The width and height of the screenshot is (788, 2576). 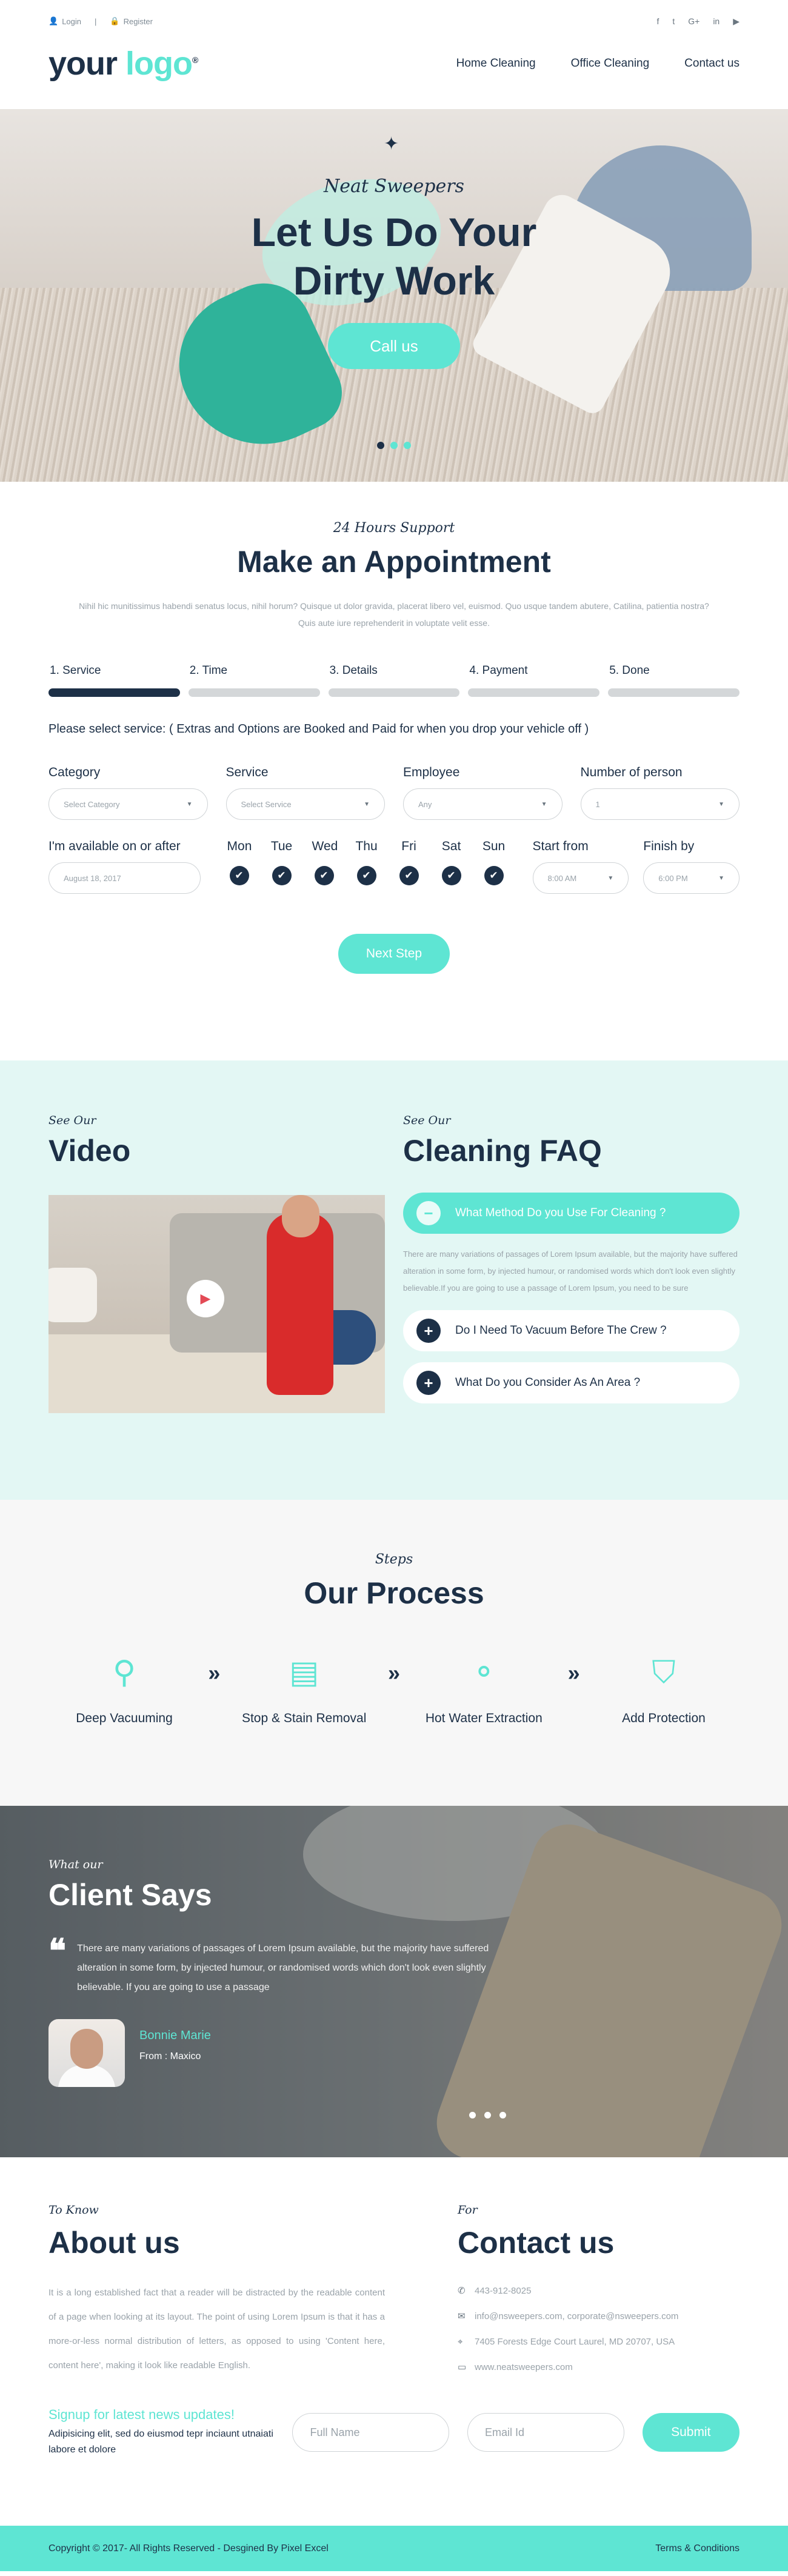 I want to click on step-time: 2. Time, so click(x=254, y=680).